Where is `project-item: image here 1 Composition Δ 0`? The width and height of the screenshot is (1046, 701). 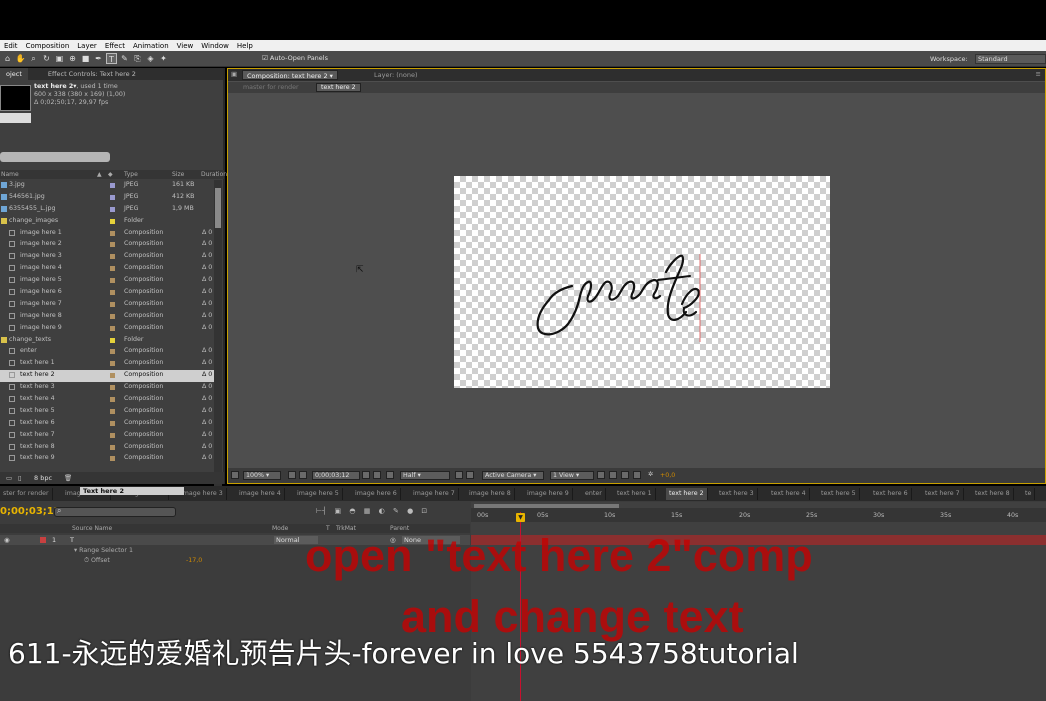
project-item: image here 1 Composition Δ 0 is located at coordinates (107, 234).